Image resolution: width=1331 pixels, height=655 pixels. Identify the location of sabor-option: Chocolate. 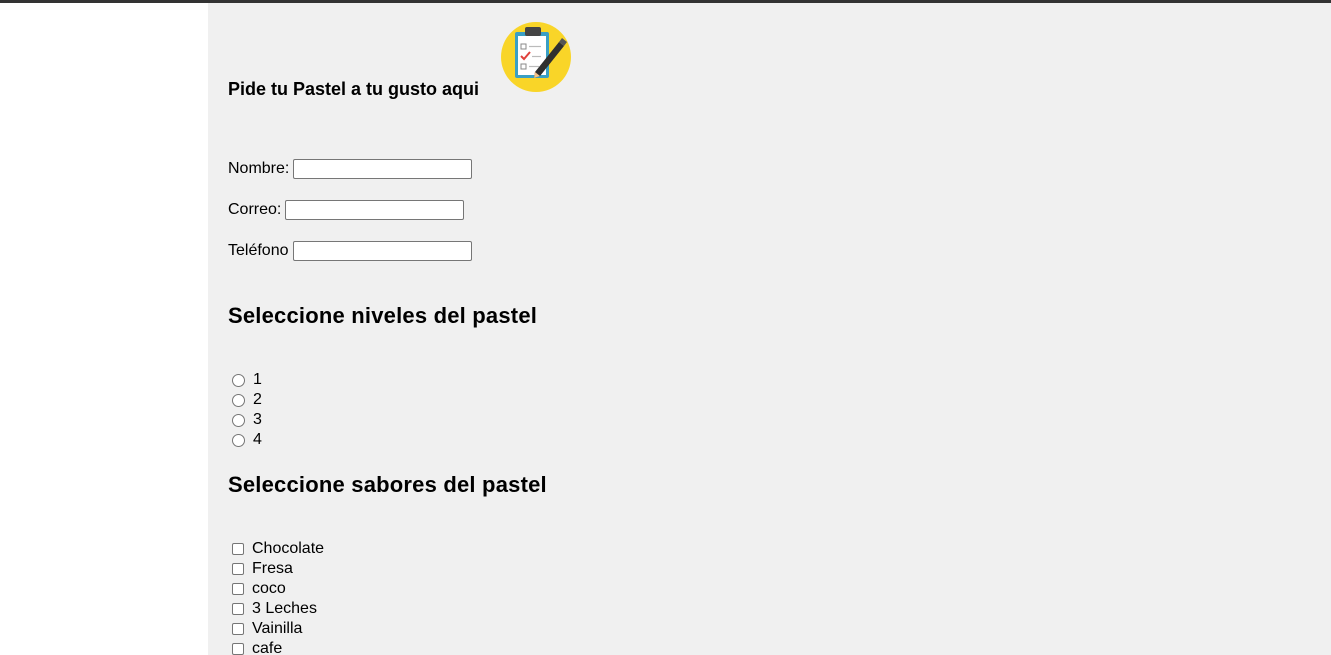
(278, 549).